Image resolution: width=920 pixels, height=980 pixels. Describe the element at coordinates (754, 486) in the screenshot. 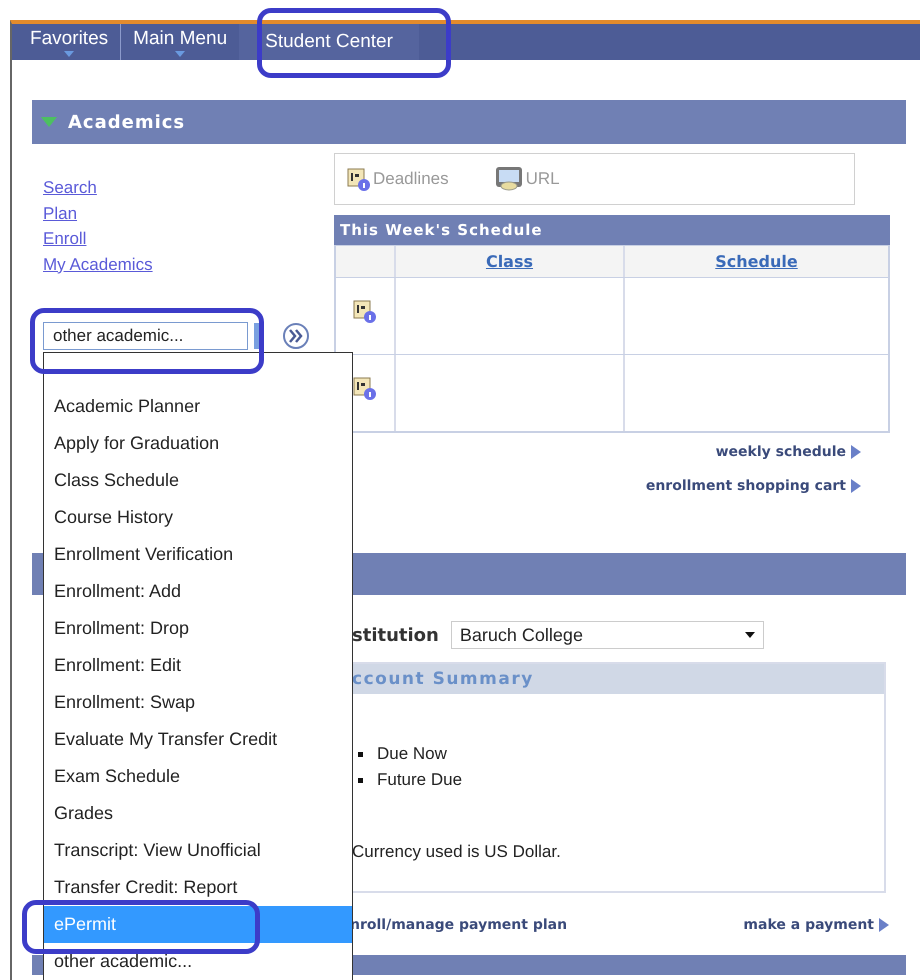

I see `schedule-link: enrollment shopping cart` at that location.